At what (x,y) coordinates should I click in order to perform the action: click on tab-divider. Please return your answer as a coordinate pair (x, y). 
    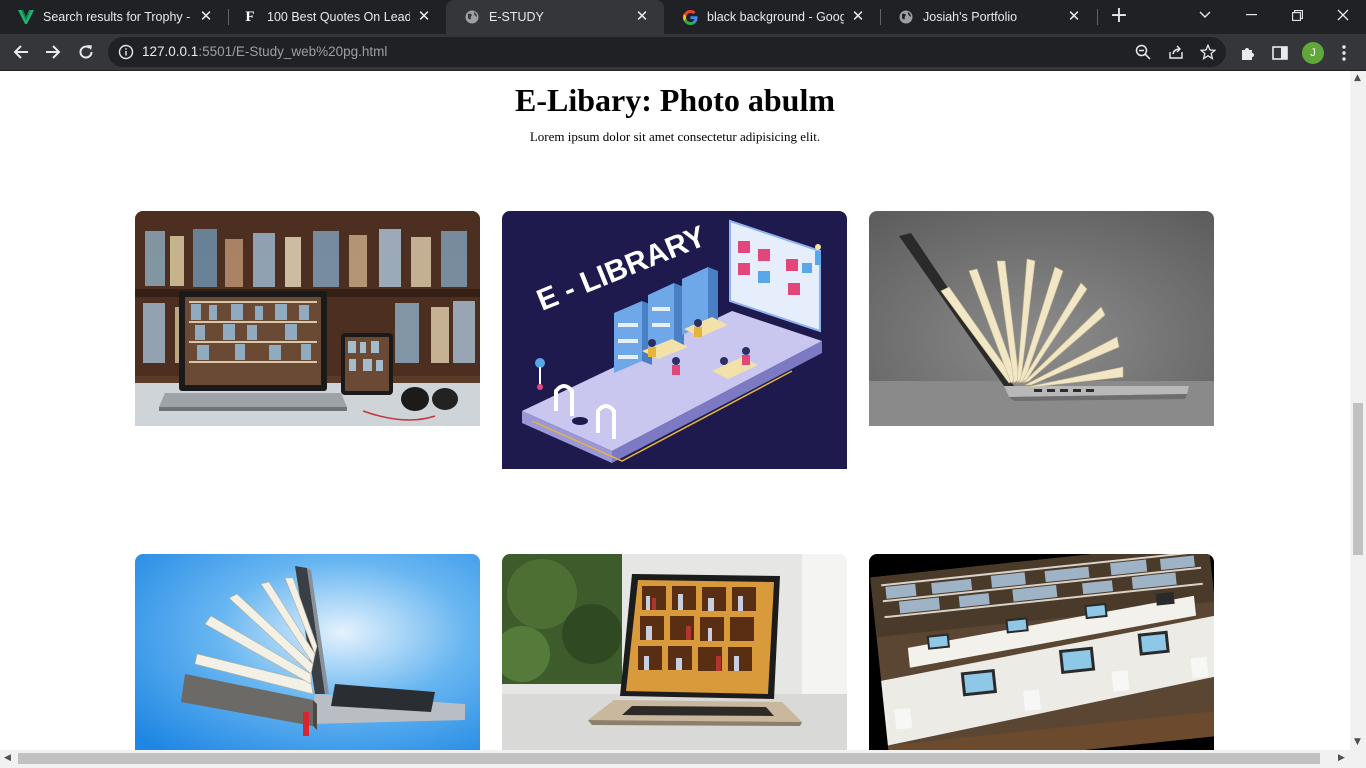
    Looking at the image, I should click on (1097, 17).